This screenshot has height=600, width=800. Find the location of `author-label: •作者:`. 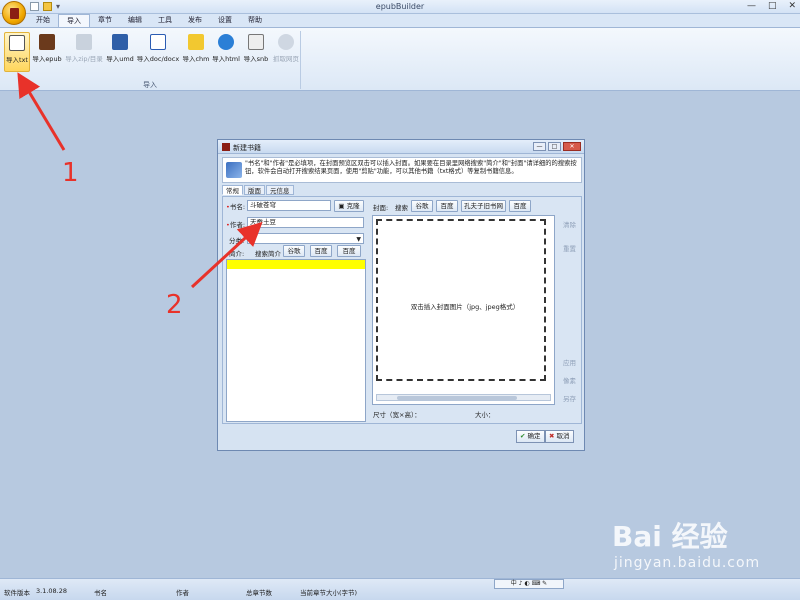

author-label: •作者: is located at coordinates (236, 225).